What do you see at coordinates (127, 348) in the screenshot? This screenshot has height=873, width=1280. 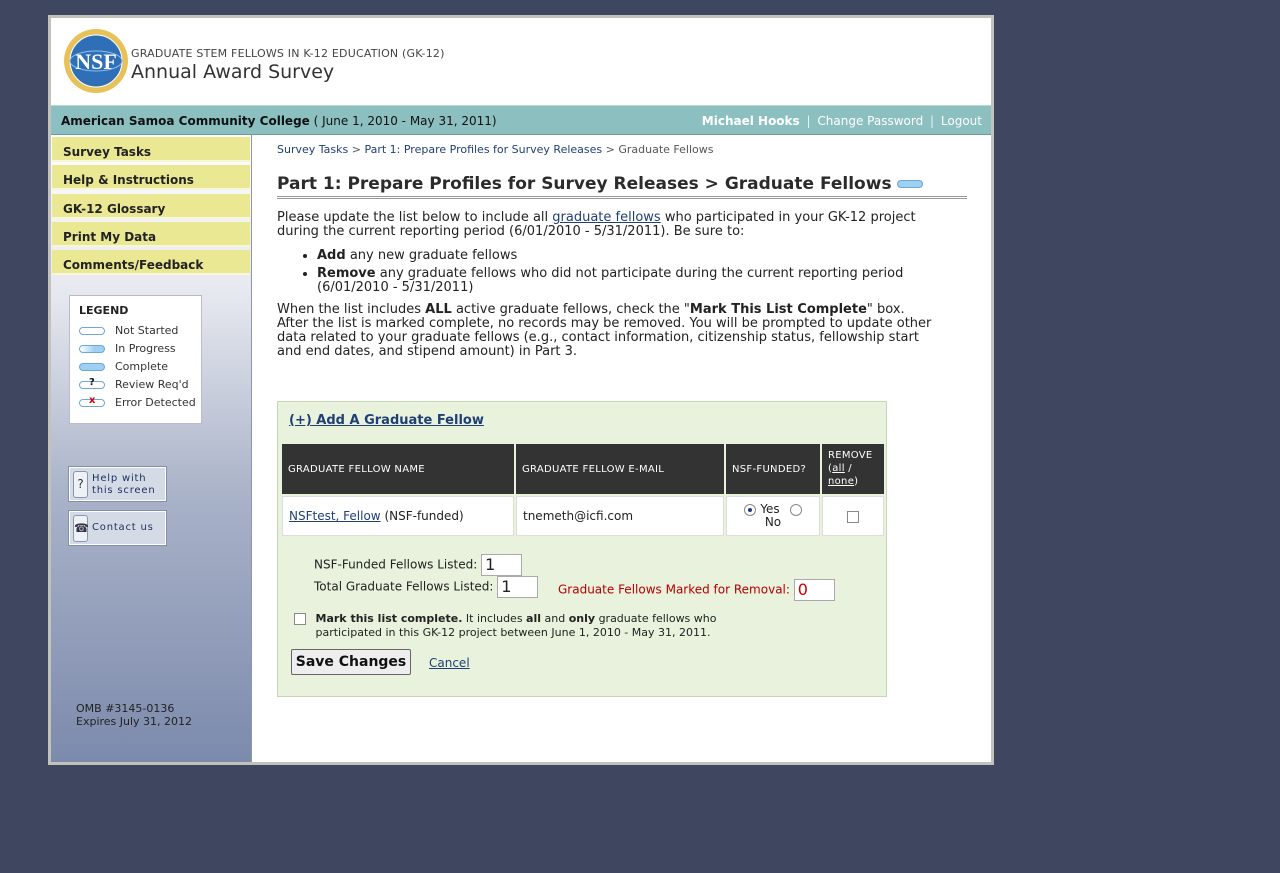 I see `legend-in-progress: In Progress` at bounding box center [127, 348].